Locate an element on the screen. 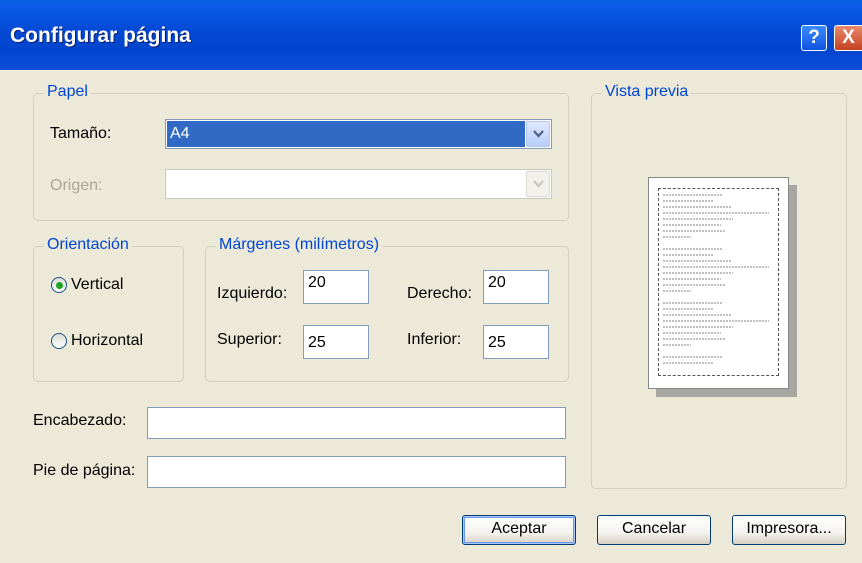 This screenshot has height=563, width=862. portrait-radio is located at coordinates (59, 285).